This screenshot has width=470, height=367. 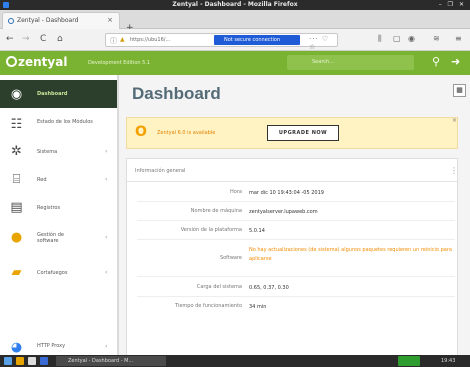 What do you see at coordinates (43, 39) in the screenshot?
I see `reload-button: C` at bounding box center [43, 39].